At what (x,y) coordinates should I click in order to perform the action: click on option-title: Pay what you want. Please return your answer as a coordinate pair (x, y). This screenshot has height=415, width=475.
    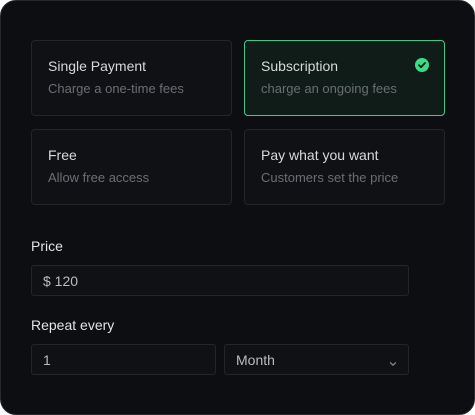
    Looking at the image, I should click on (320, 155).